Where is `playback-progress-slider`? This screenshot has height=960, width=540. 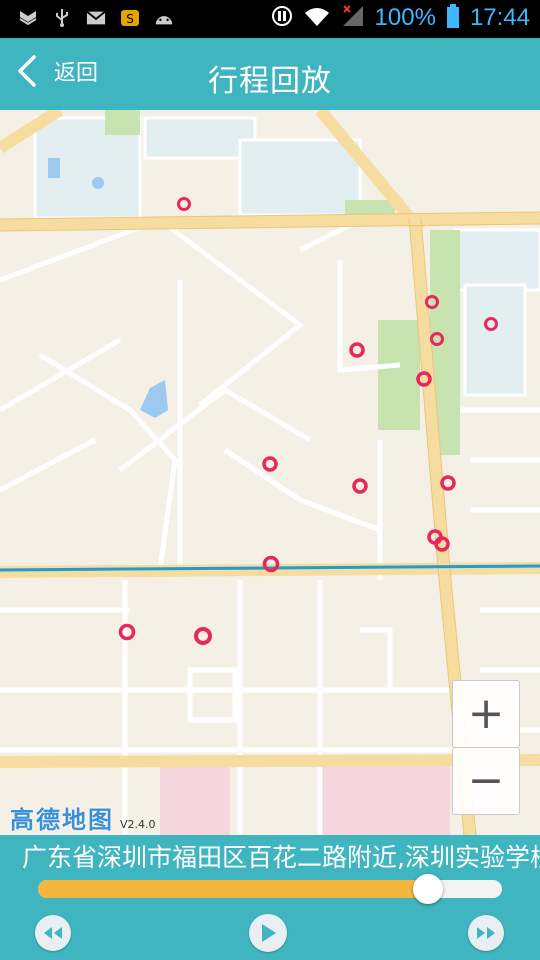 playback-progress-slider is located at coordinates (270, 889).